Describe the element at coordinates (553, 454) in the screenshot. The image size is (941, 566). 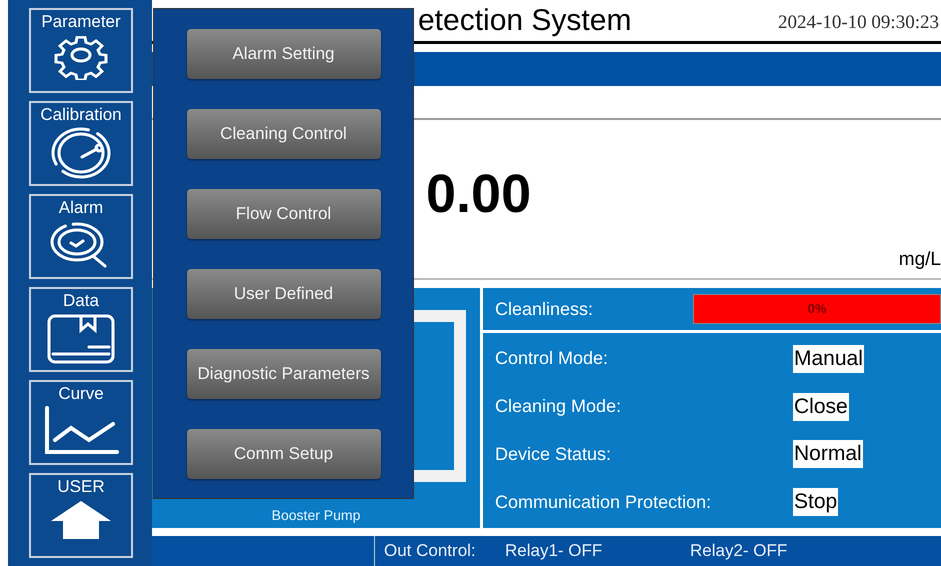
I see `status-label: Device Status:` at that location.